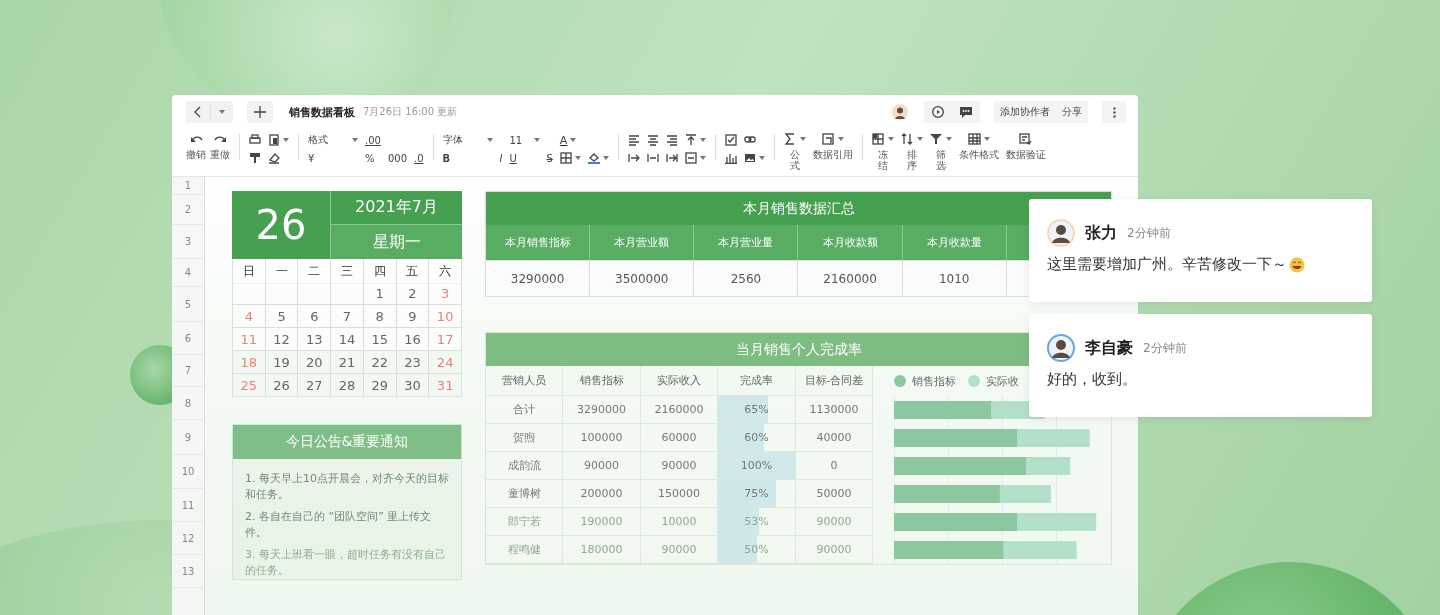 This screenshot has width=1440, height=615. I want to click on filter-icon, so click(936, 139).